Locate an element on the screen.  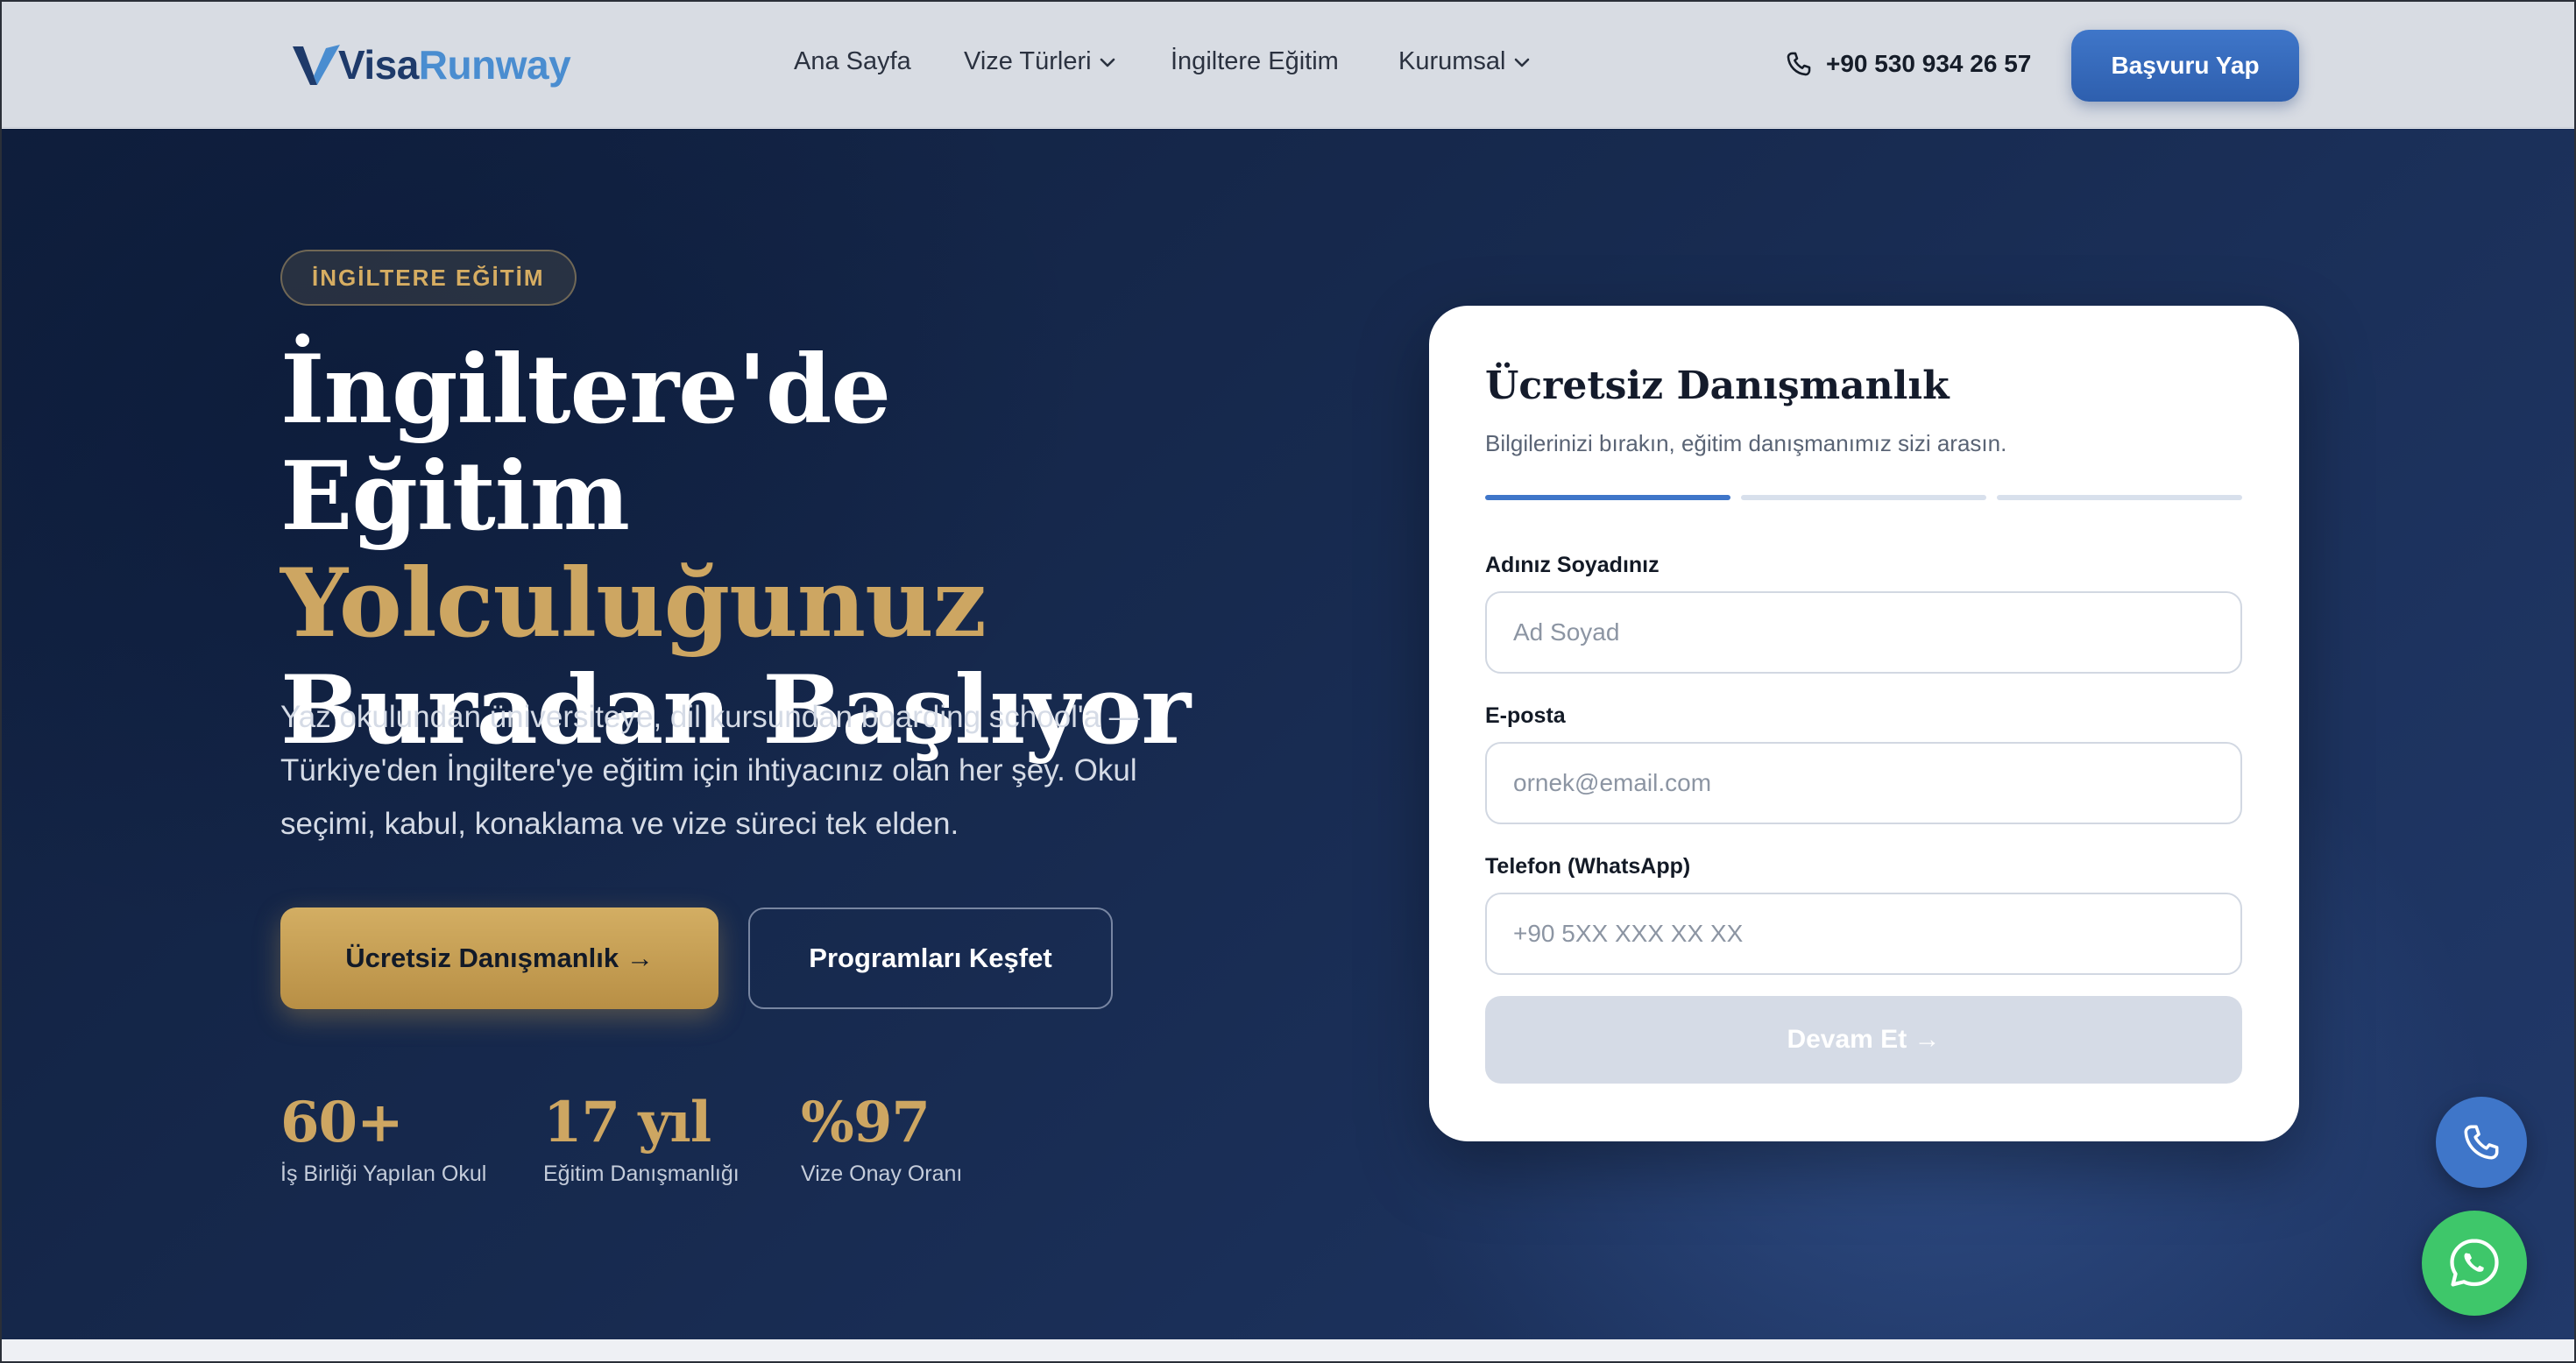
nav-uk-education-label: İngiltere Eğitim is located at coordinates (1255, 61).